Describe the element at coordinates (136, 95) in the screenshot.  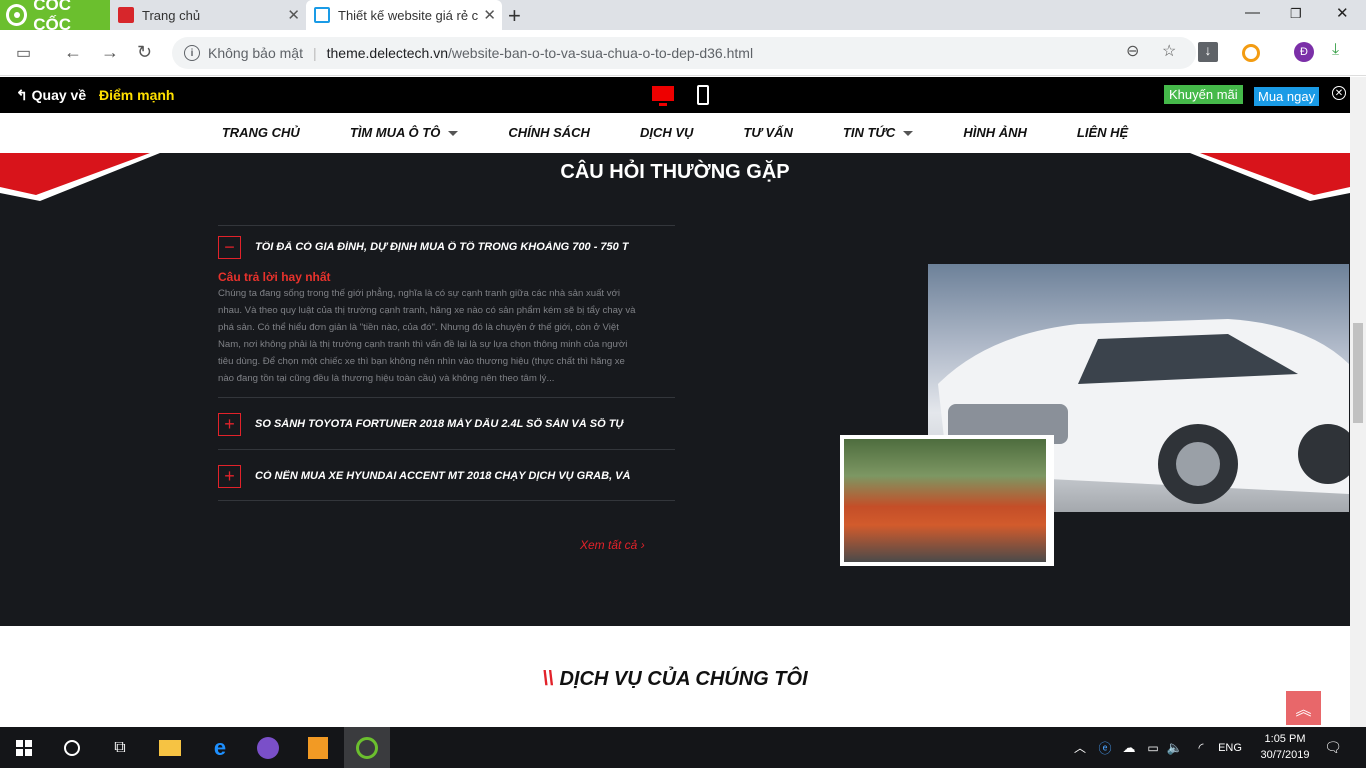
I see `highlights-link: Điểm mạnh` at that location.